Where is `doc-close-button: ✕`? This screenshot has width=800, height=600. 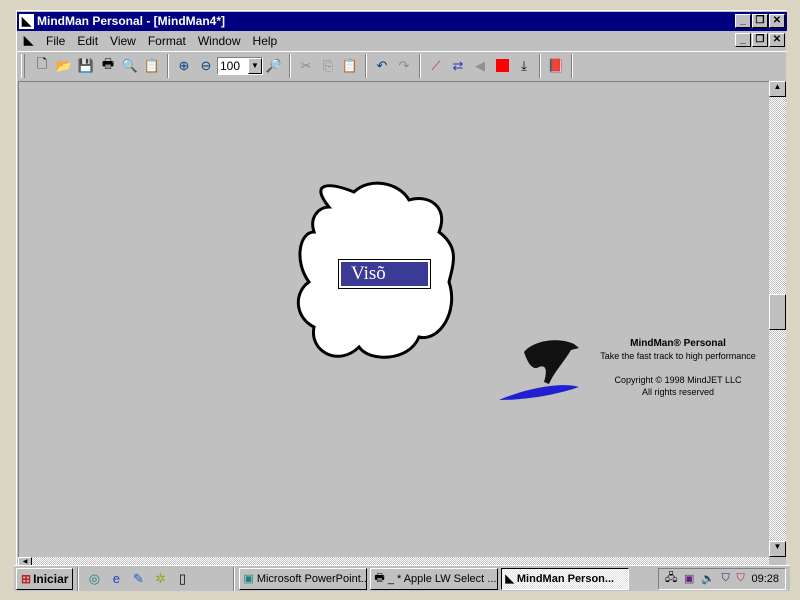
doc-close-button: ✕ is located at coordinates (777, 40).